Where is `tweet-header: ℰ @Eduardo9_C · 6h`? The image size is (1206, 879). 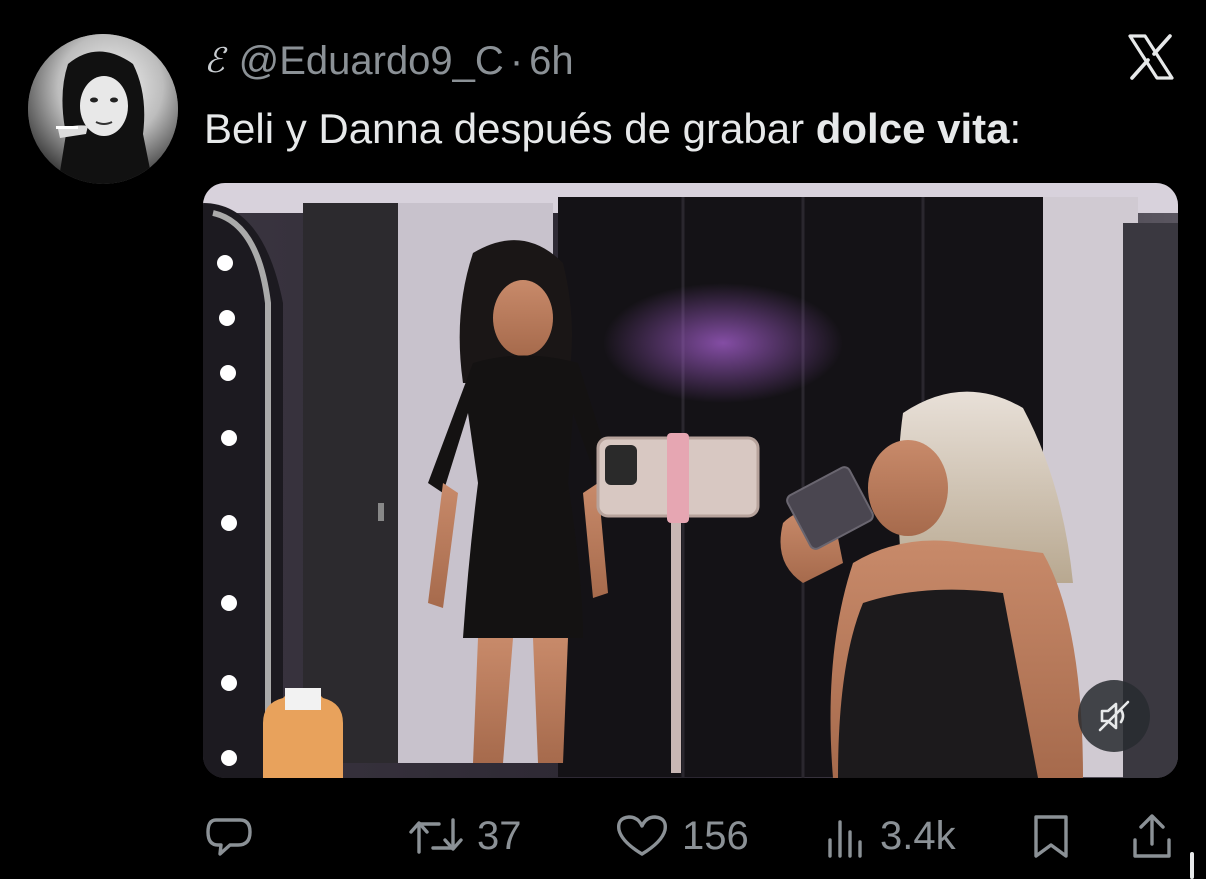
tweet-header: ℰ @Eduardo9_C · 6h is located at coordinates (389, 61).